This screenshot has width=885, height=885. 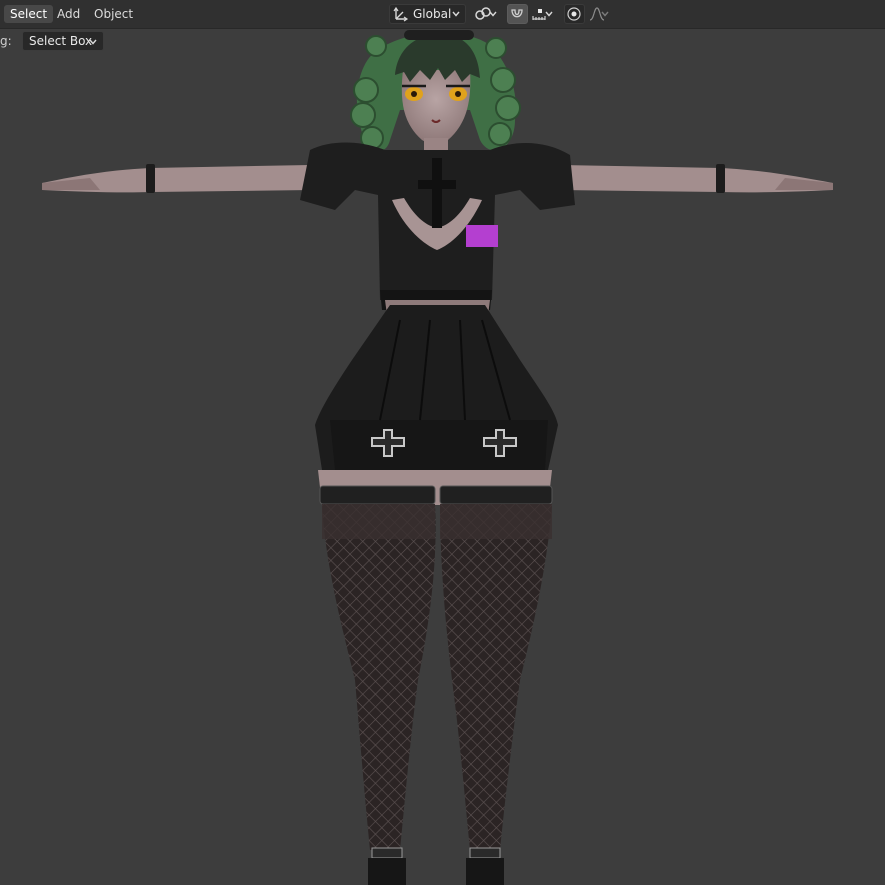 I want to click on select-box-value: Select Box, so click(x=61, y=41).